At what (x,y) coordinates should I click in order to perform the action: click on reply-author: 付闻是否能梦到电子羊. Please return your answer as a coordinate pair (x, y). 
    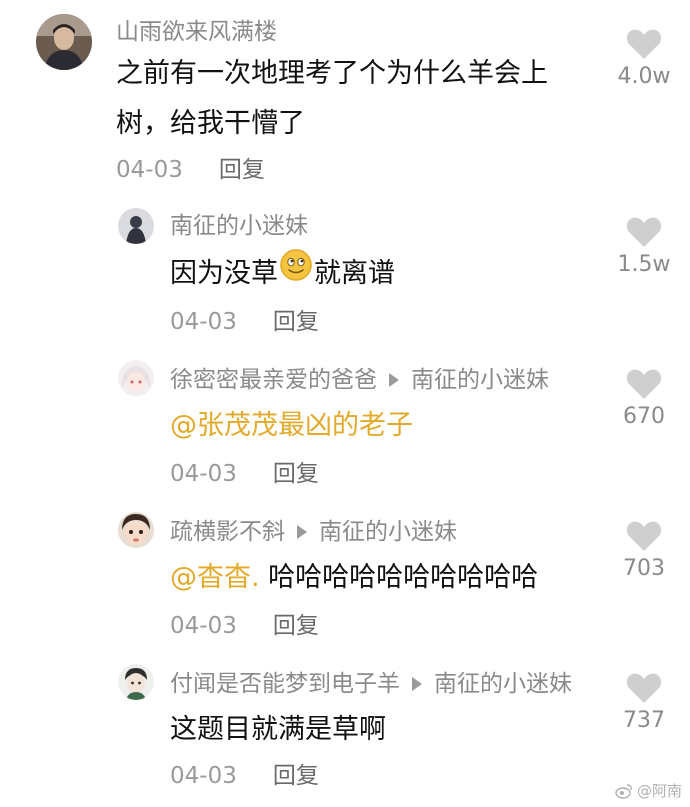
    Looking at the image, I should click on (285, 684).